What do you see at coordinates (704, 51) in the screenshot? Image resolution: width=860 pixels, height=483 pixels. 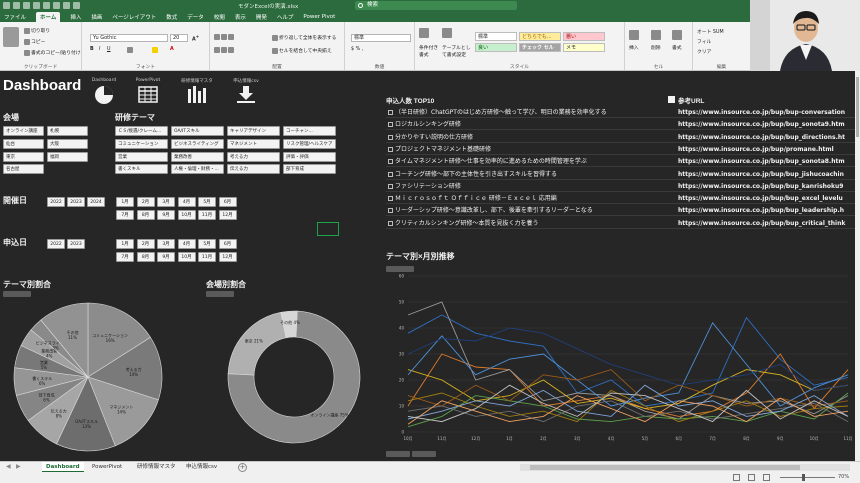 I see `clear-button: クリア` at bounding box center [704, 51].